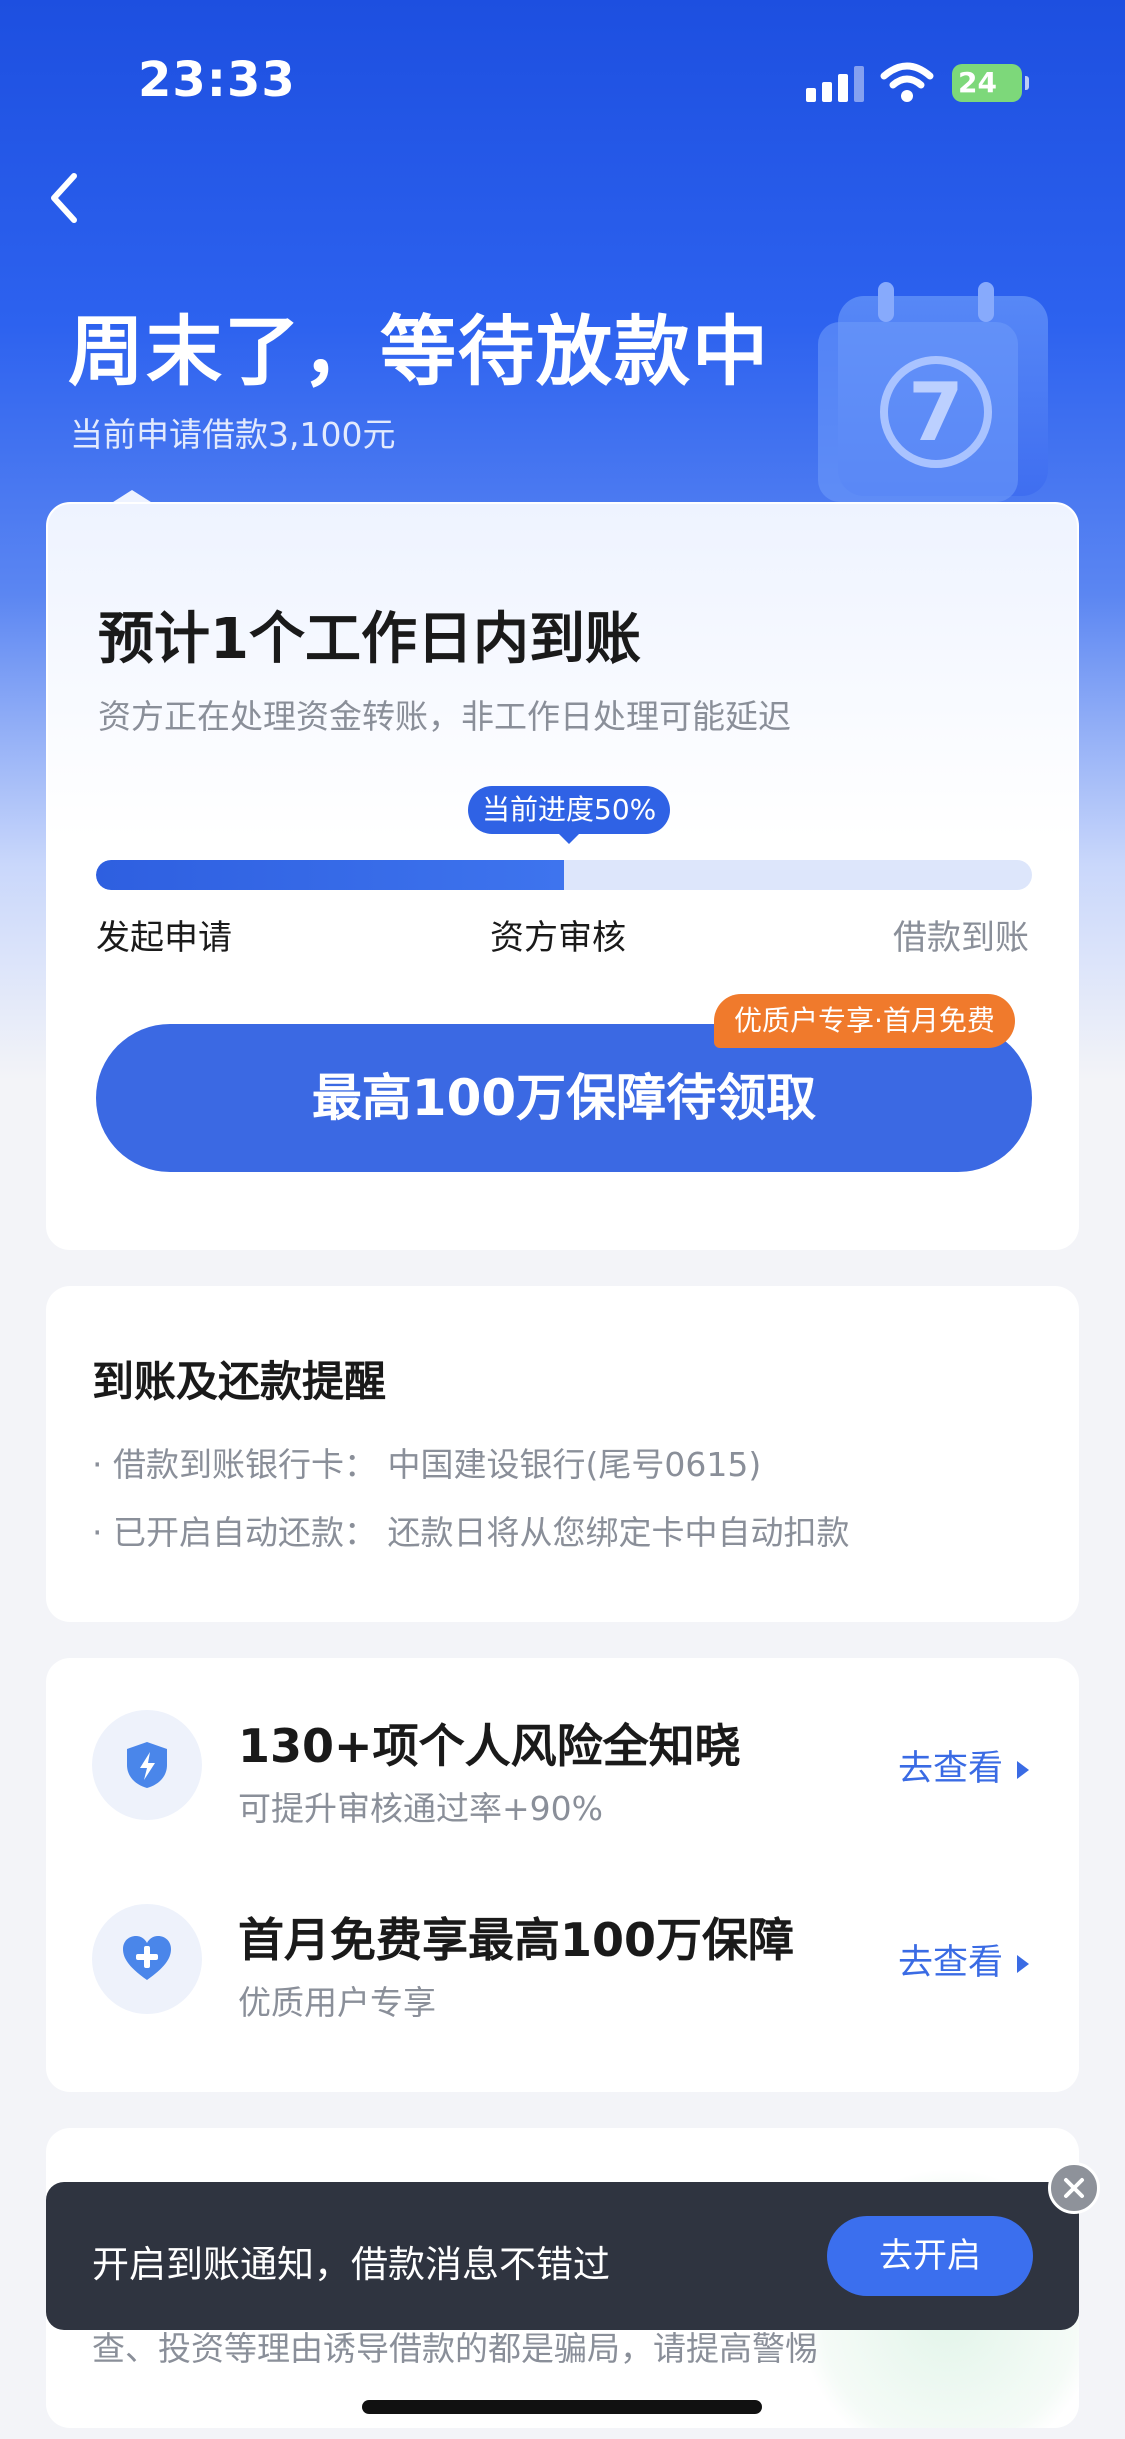  I want to click on wifi-icon, so click(907, 82).